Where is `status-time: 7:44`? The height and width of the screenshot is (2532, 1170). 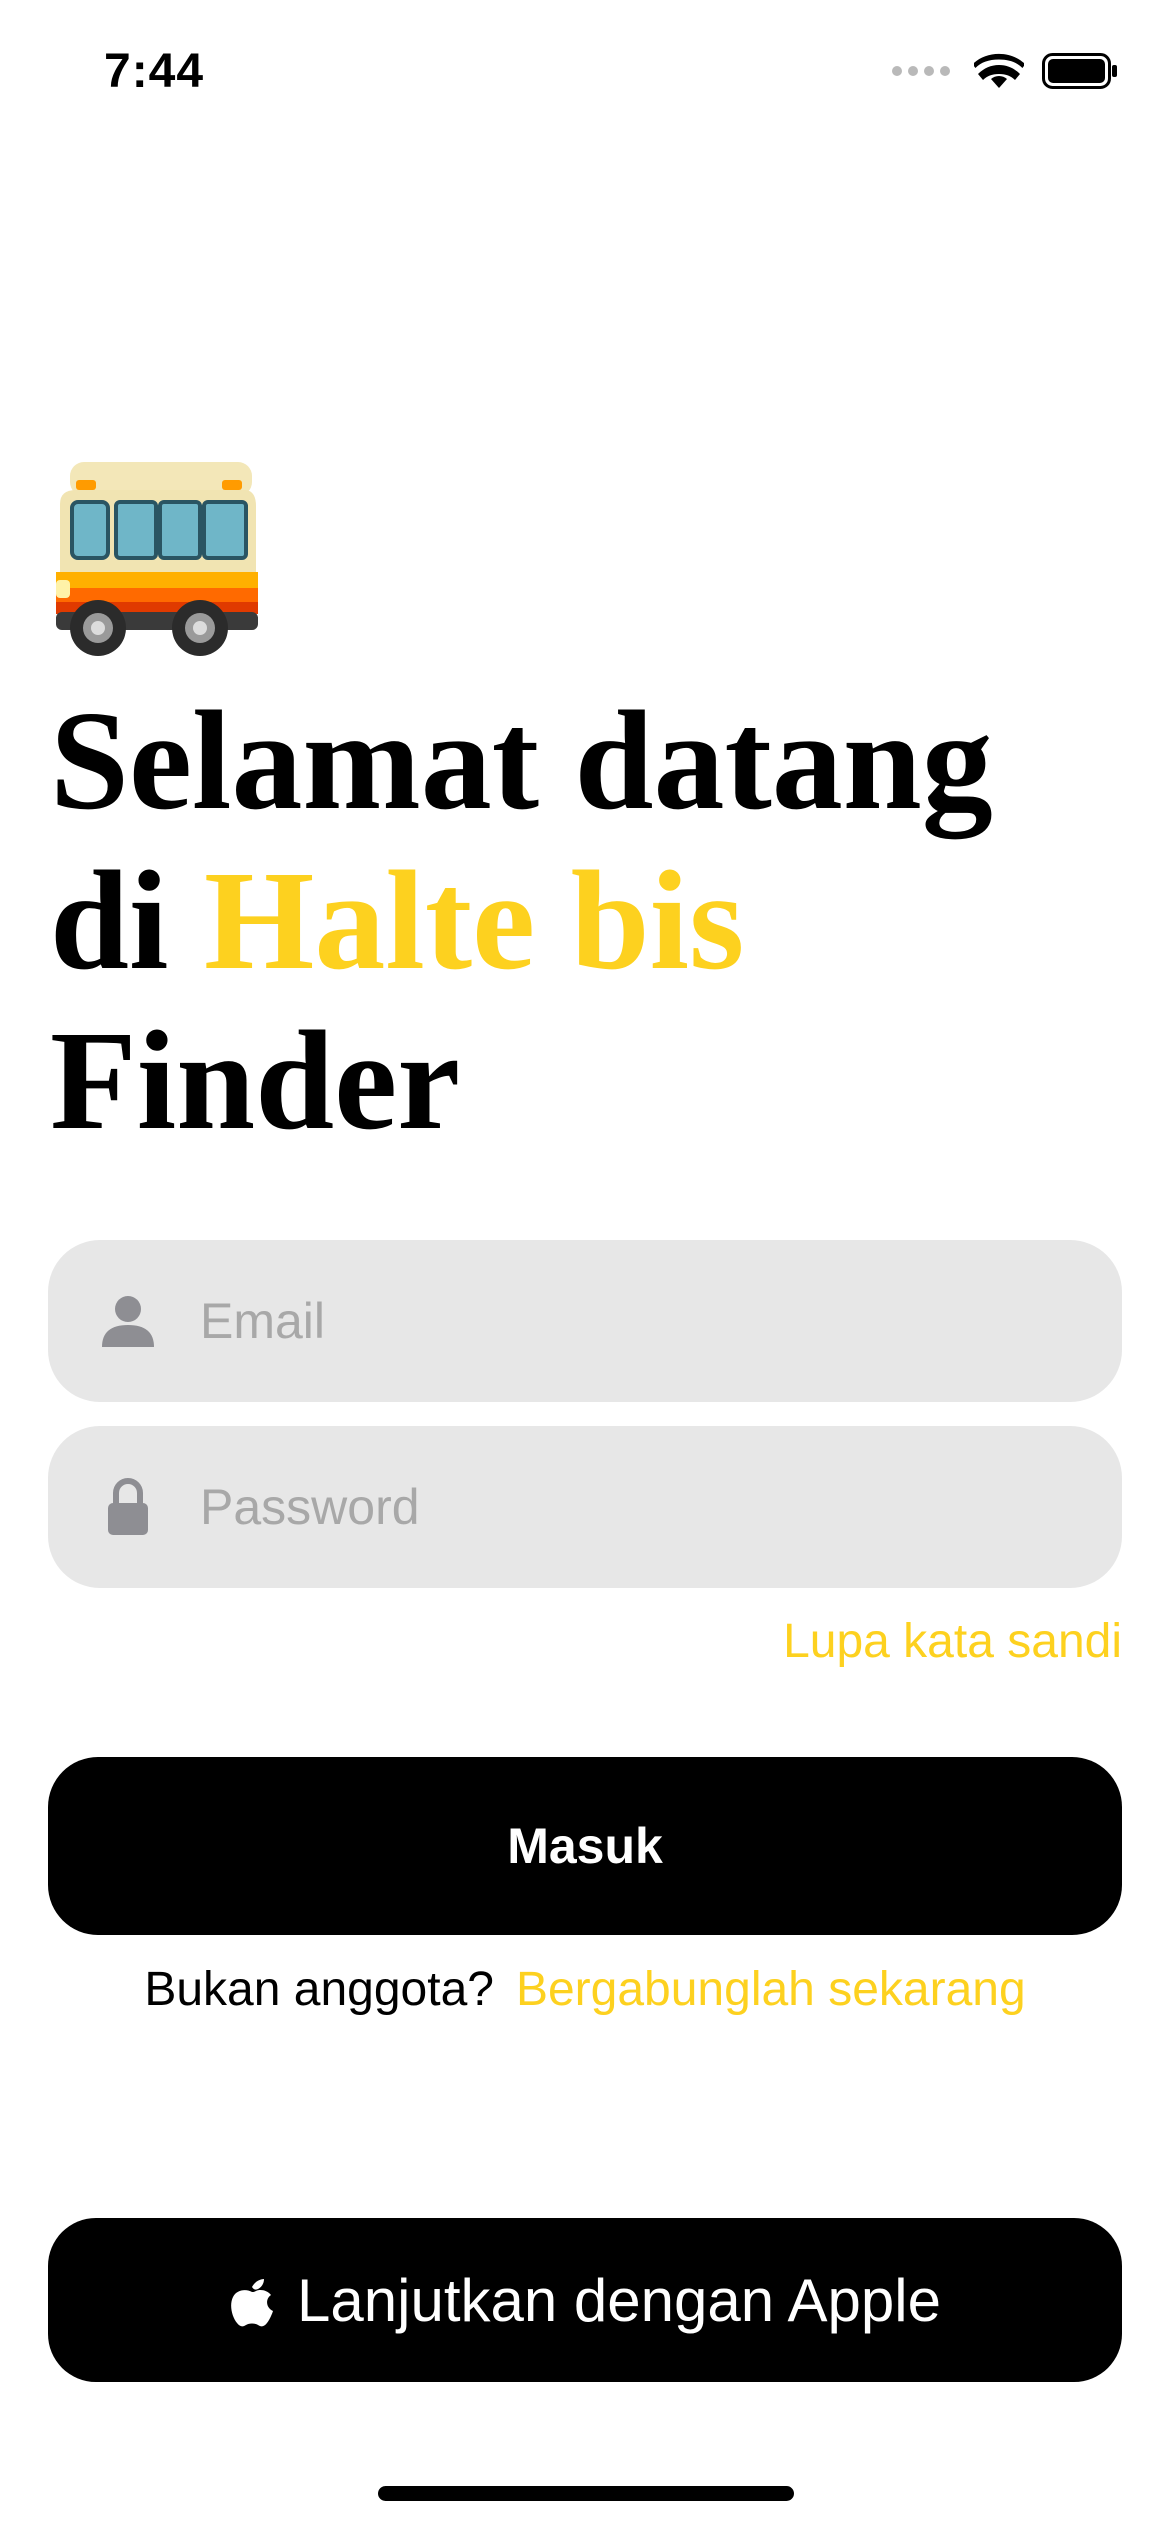
status-time: 7:44 is located at coordinates (154, 71).